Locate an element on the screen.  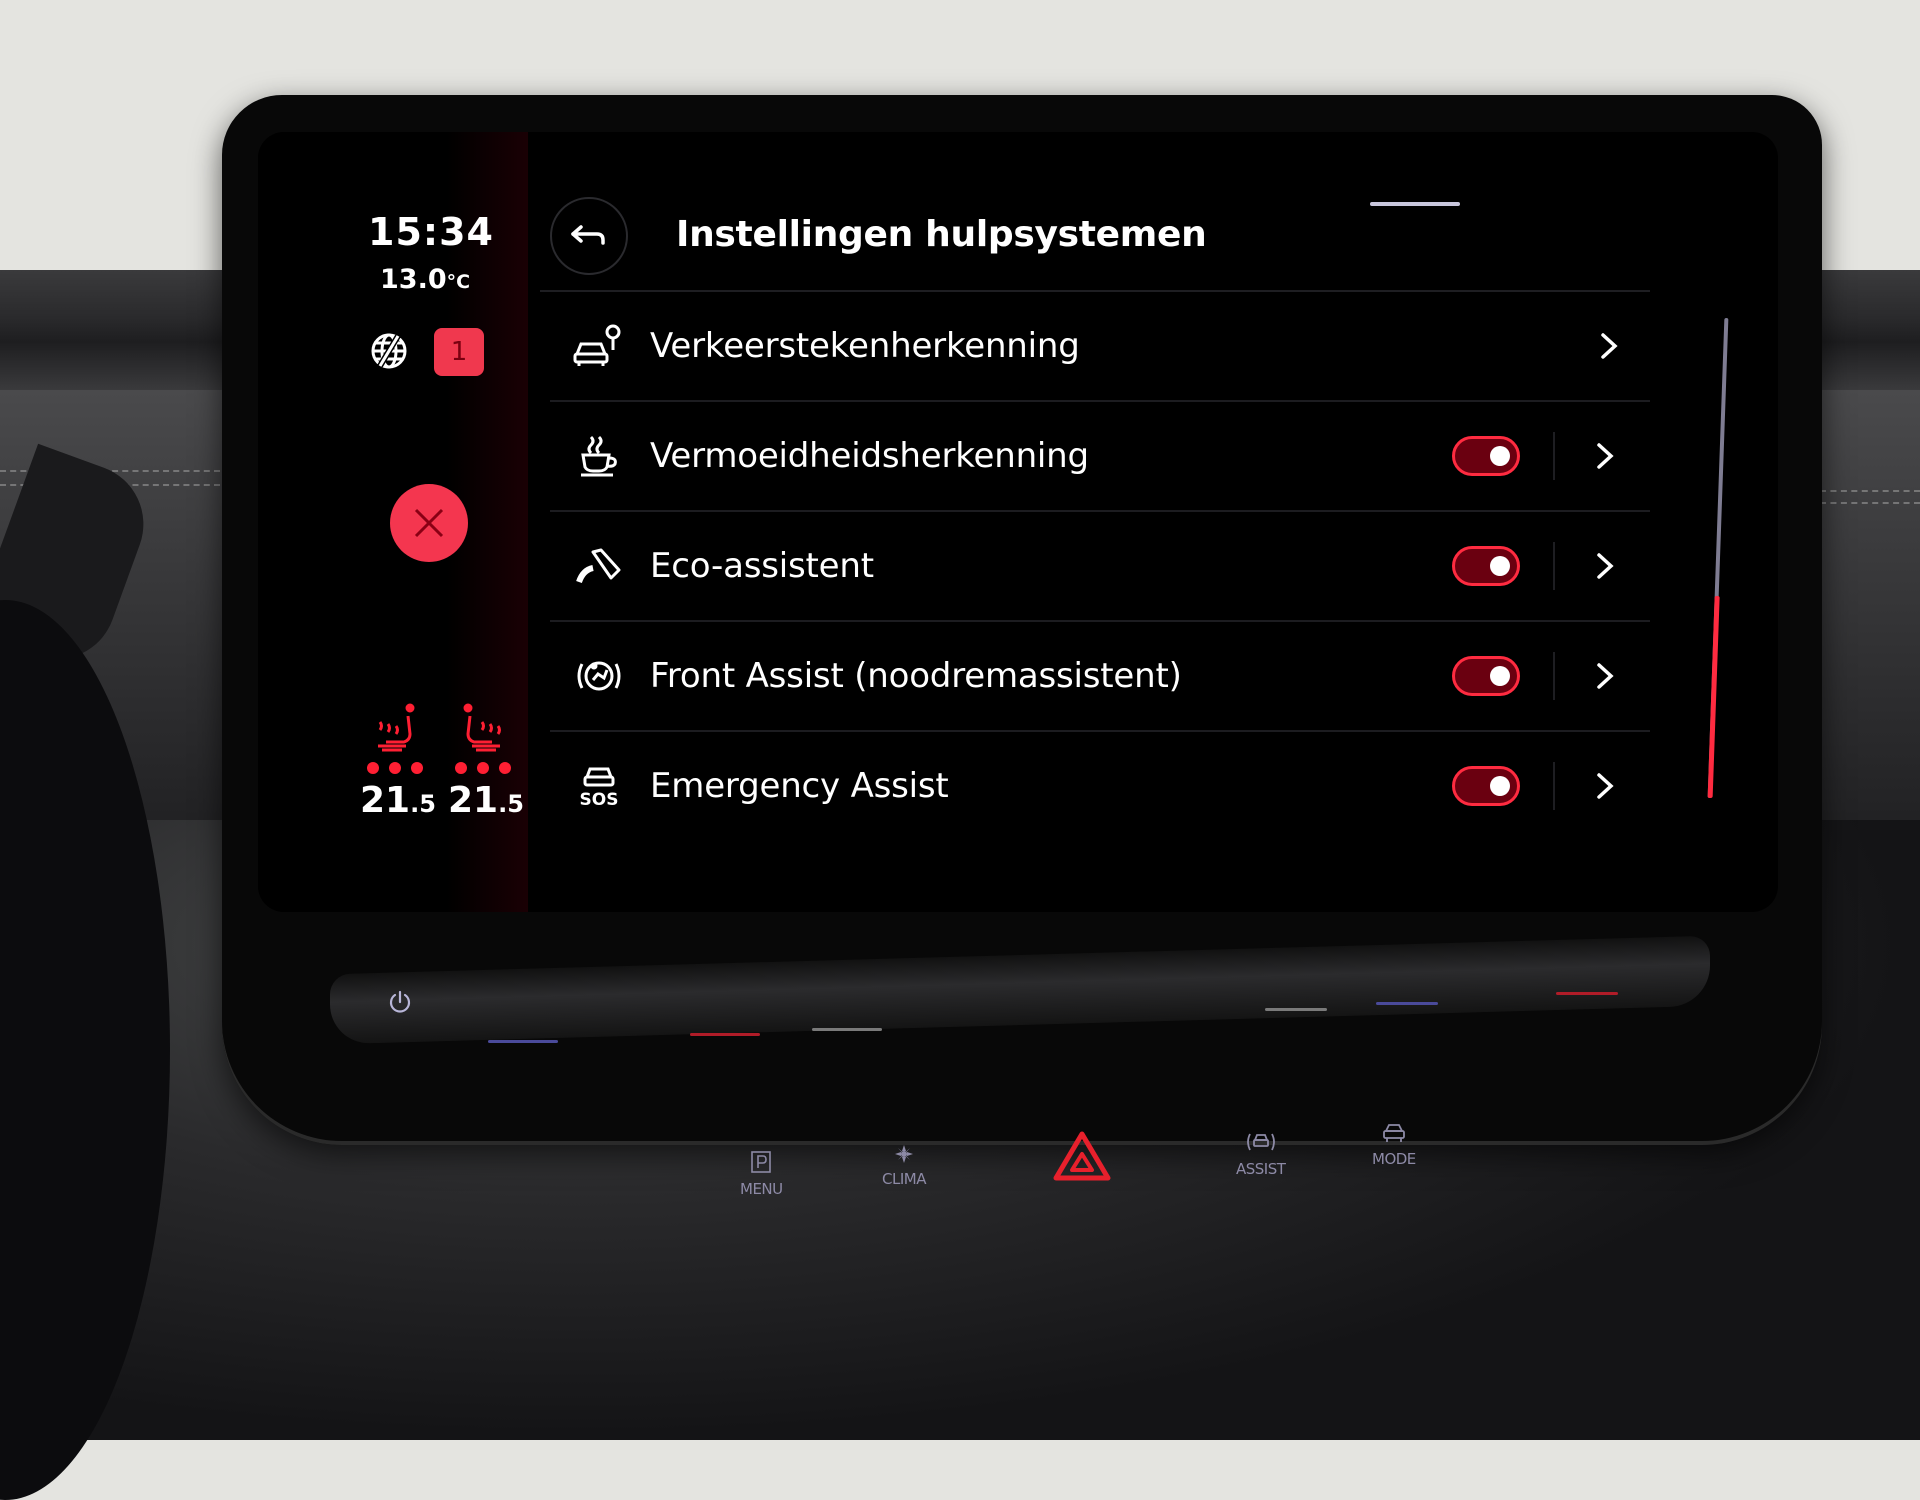
outside-temp-value: 13.0 is located at coordinates (413, 279).